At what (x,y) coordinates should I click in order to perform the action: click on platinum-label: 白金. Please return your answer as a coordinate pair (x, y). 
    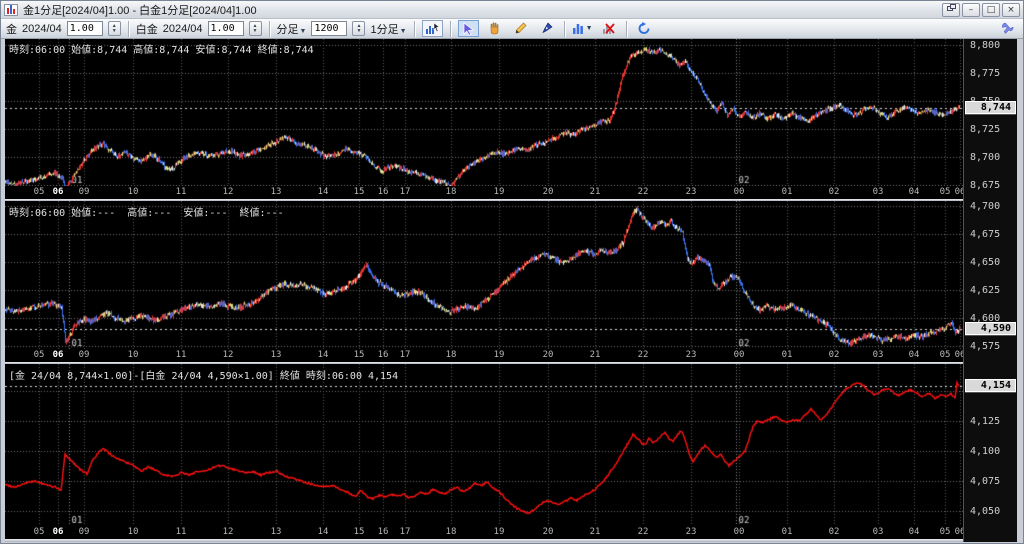
    Looking at the image, I should click on (146, 29).